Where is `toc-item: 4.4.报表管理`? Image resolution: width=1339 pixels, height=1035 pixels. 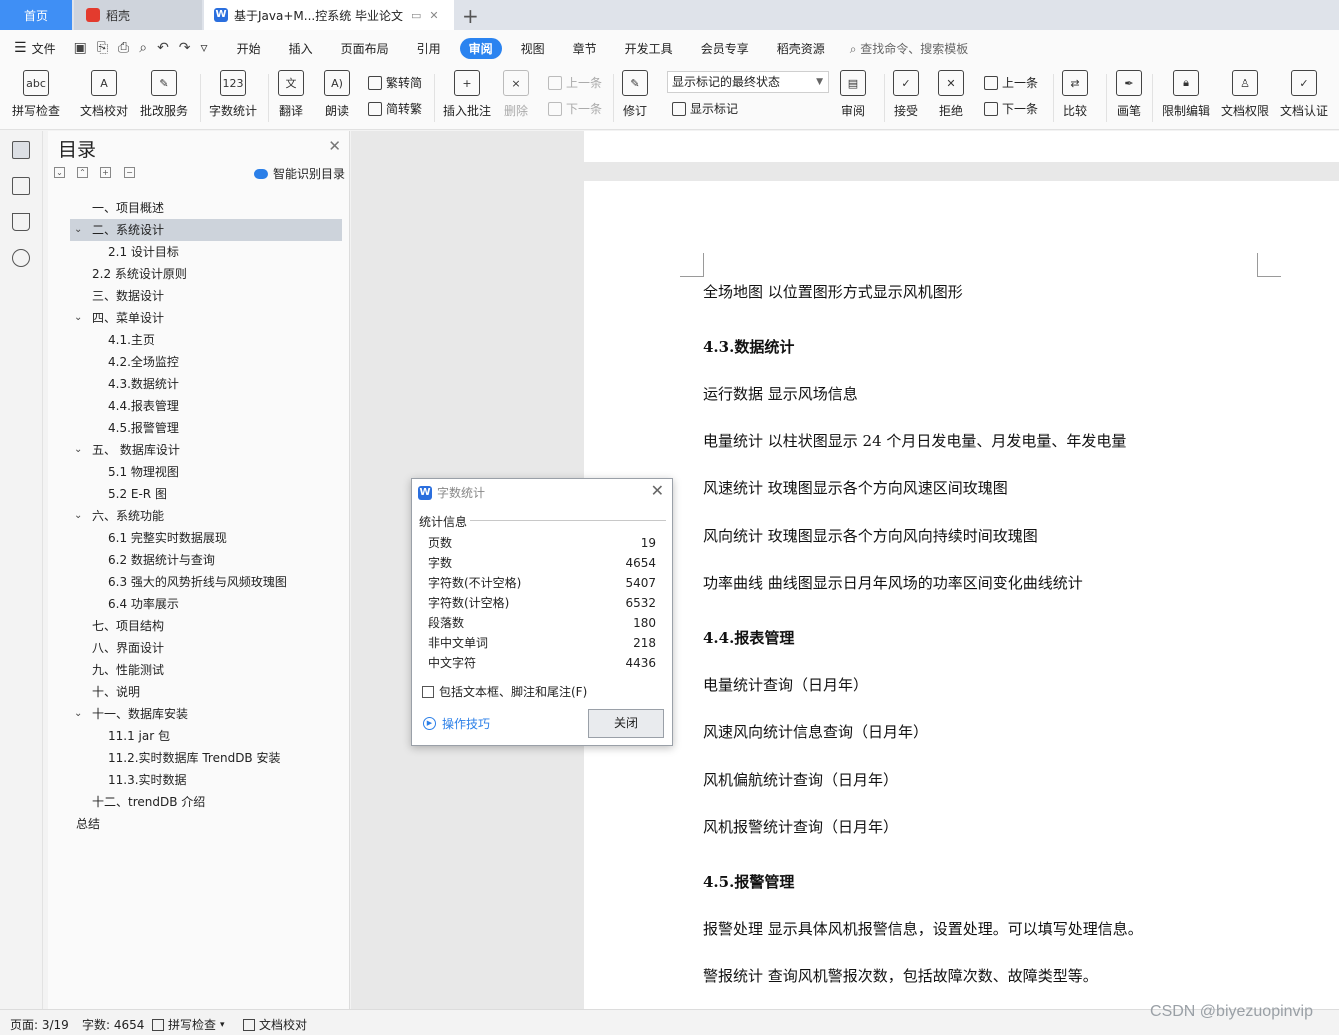 toc-item: 4.4.报表管理 is located at coordinates (206, 406).